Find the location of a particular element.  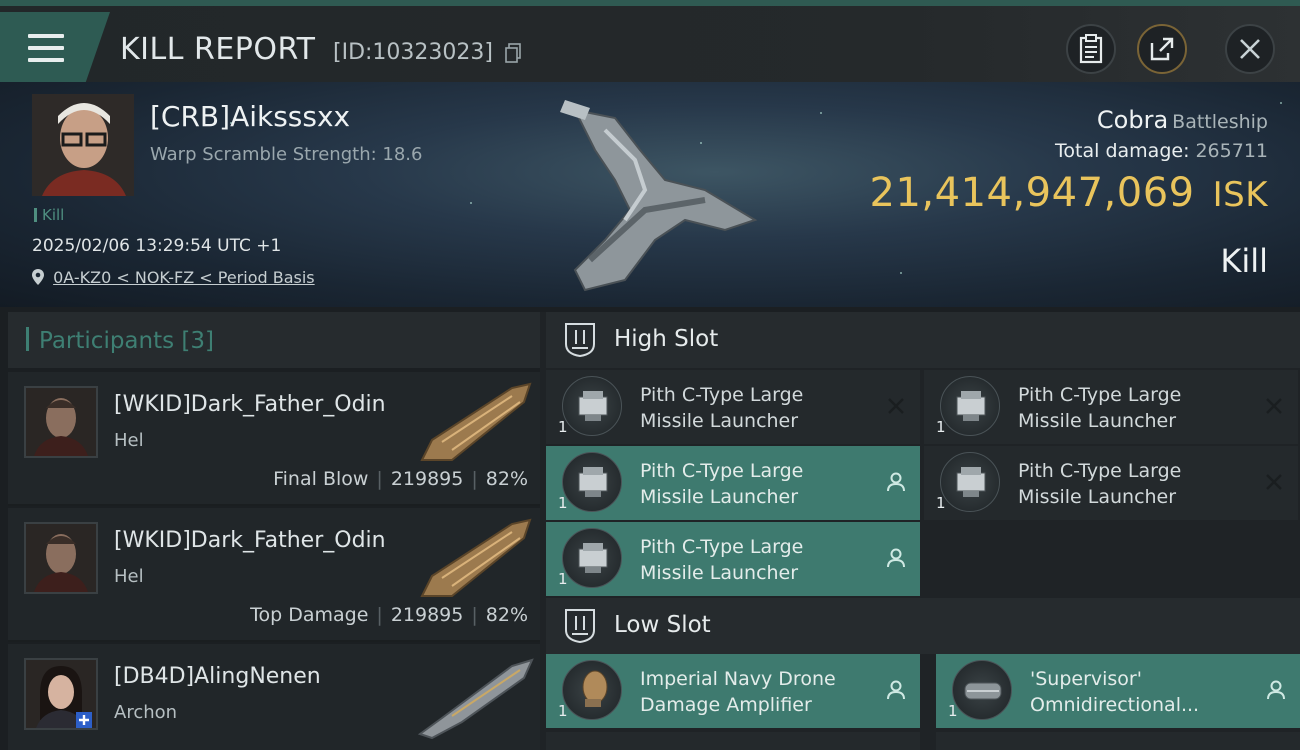

close-icon is located at coordinates (1250, 49).